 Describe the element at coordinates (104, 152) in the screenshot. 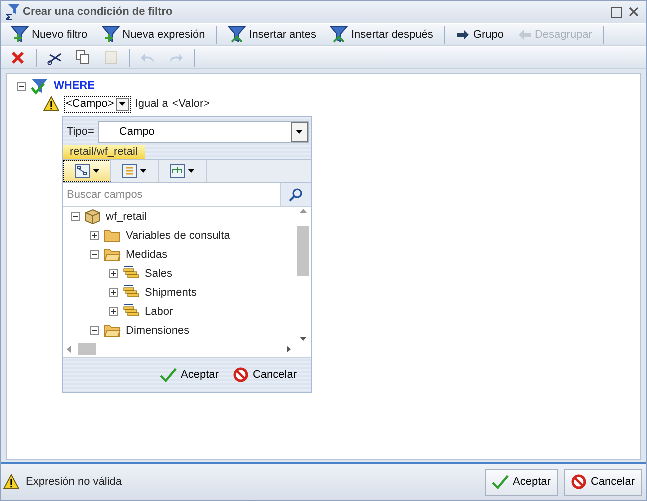

I see `source-tab: retail/wf_retail` at that location.